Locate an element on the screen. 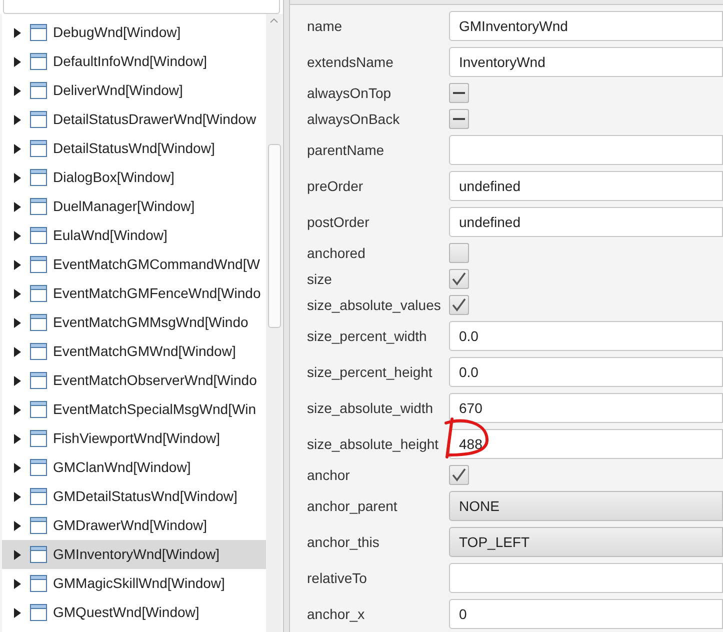 This screenshot has width=723, height=632. tree-item-label: EventMatchObserverWnd[Windo is located at coordinates (155, 380).